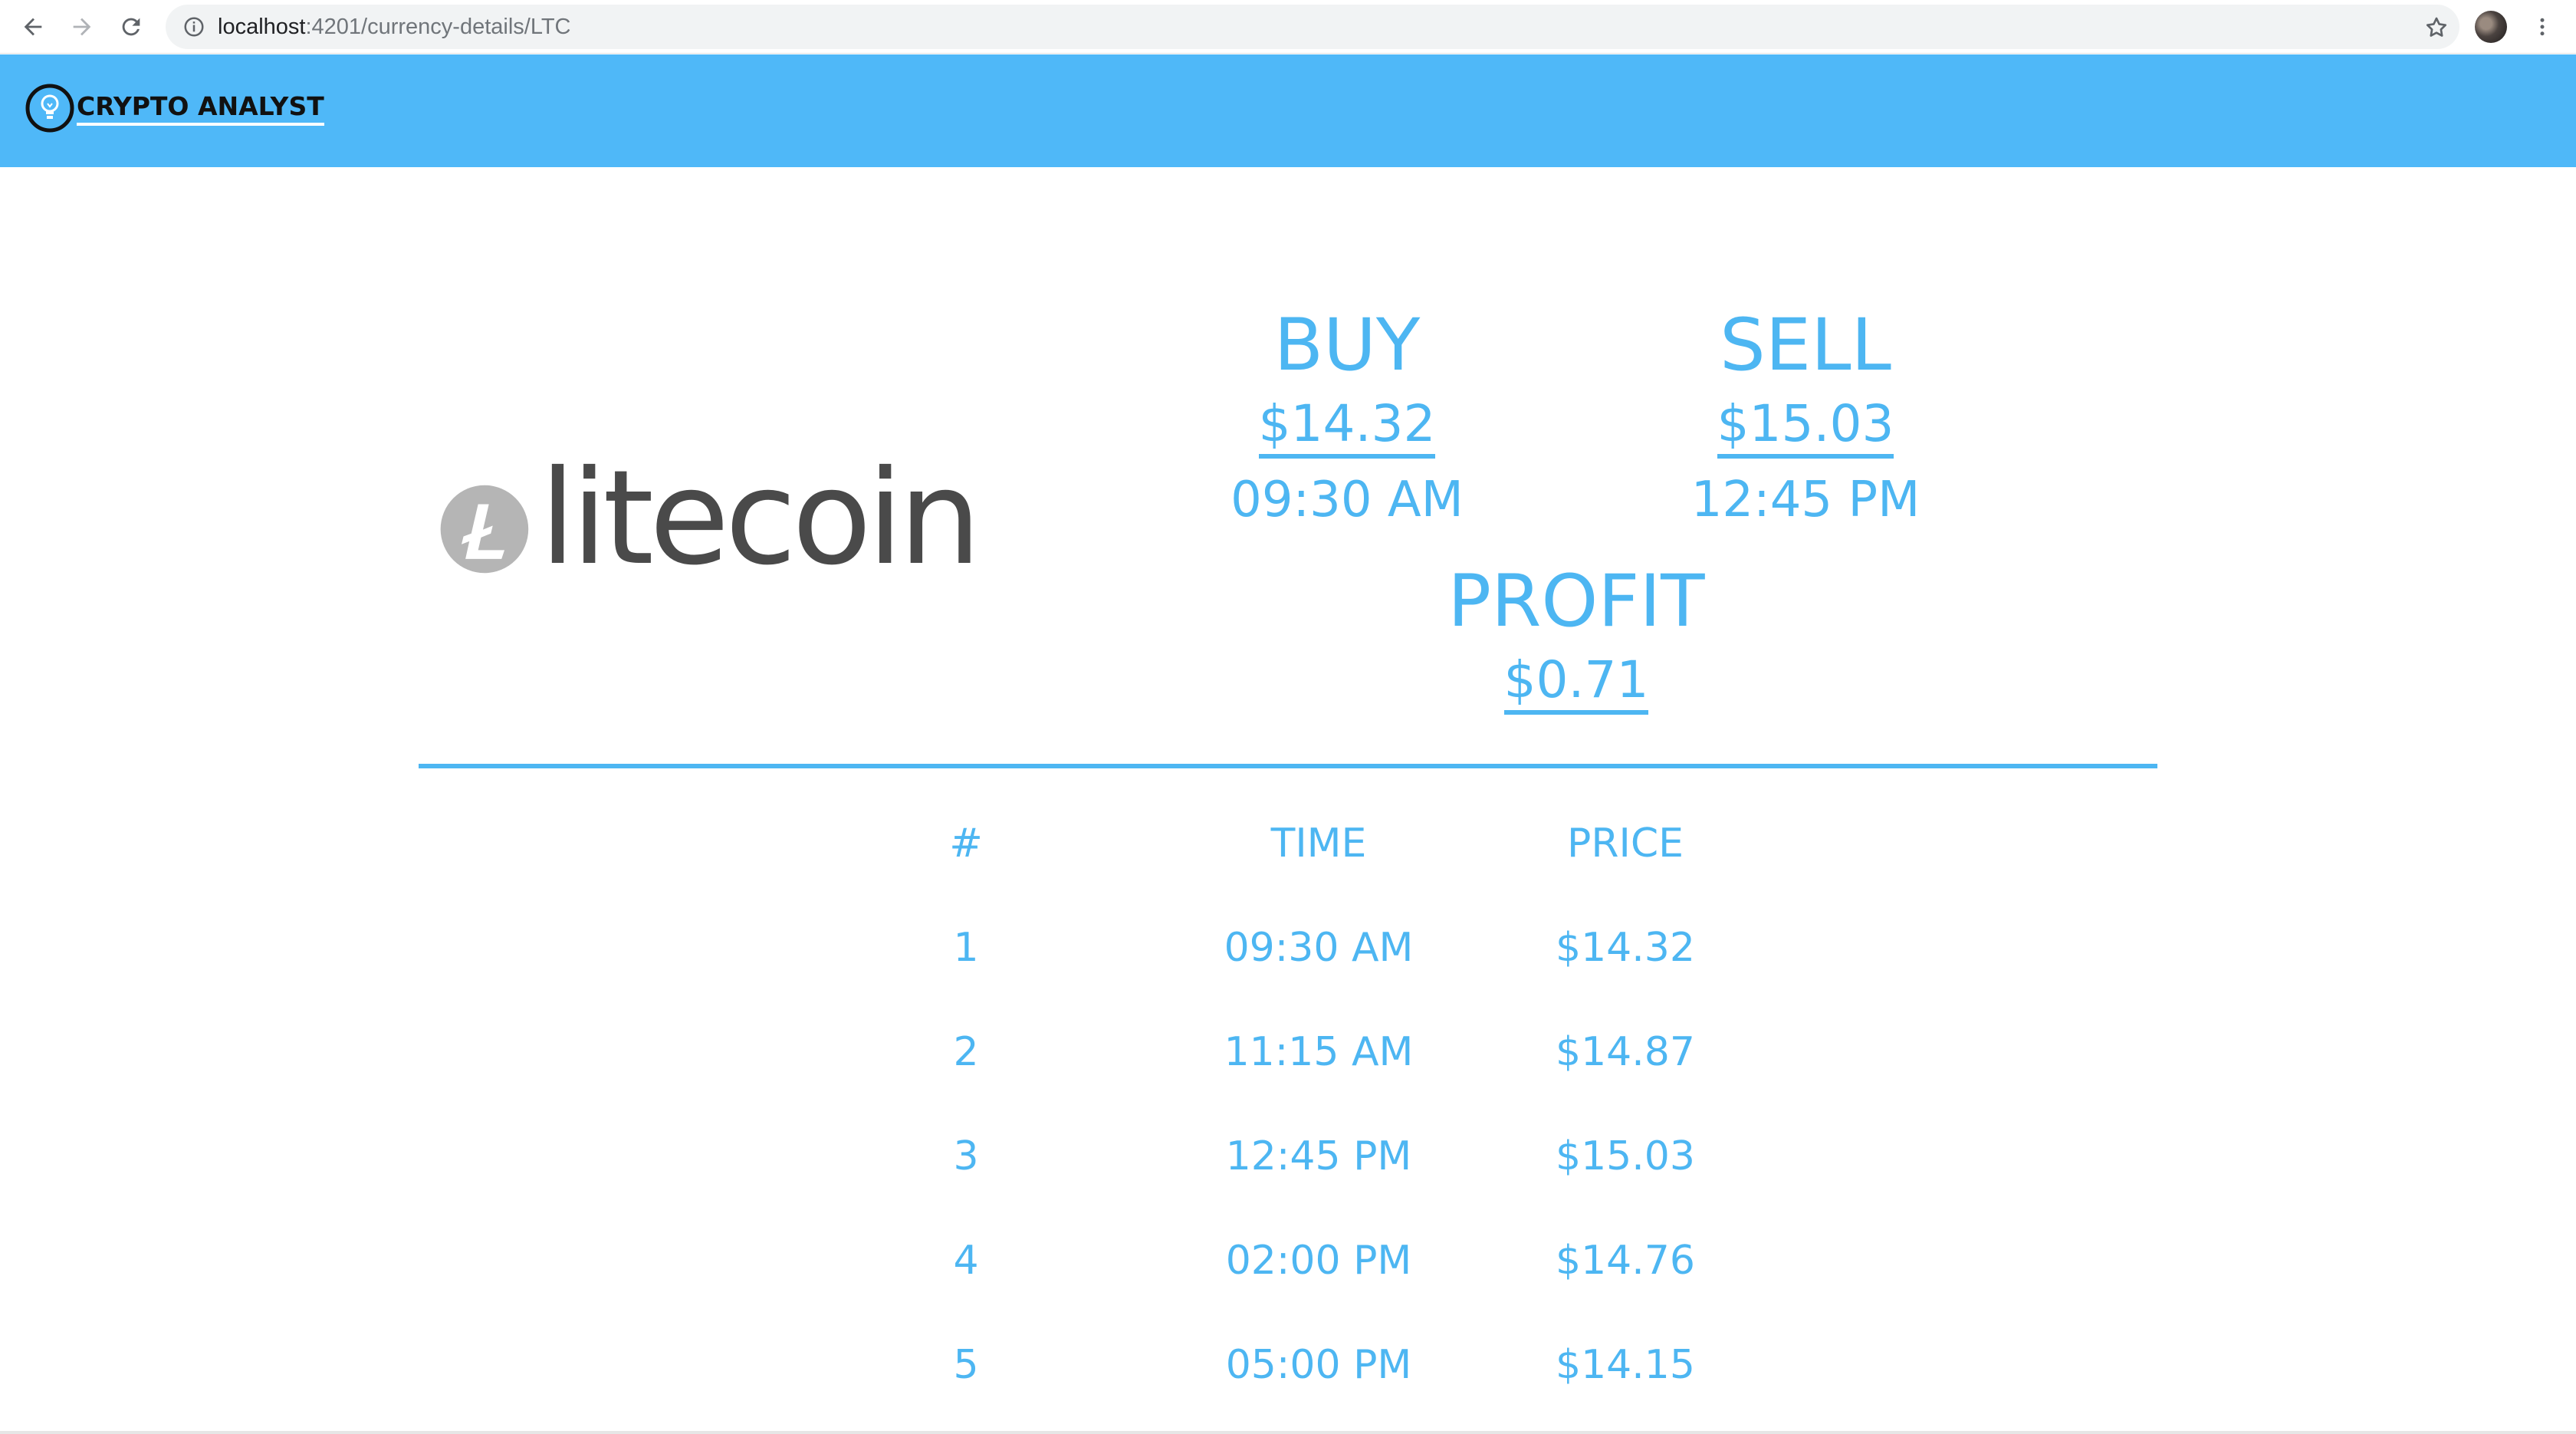  I want to click on back-button, so click(33, 26).